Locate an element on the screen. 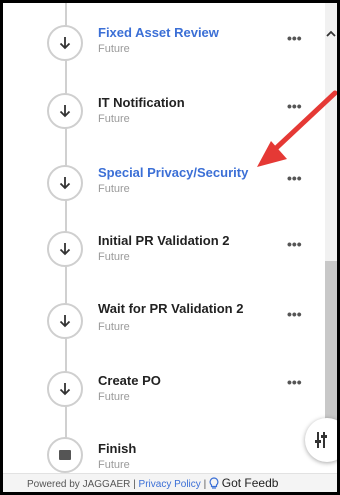 This screenshot has width=340, height=495. powered-by-text: Powered by JAGGAER is located at coordinates (79, 484).